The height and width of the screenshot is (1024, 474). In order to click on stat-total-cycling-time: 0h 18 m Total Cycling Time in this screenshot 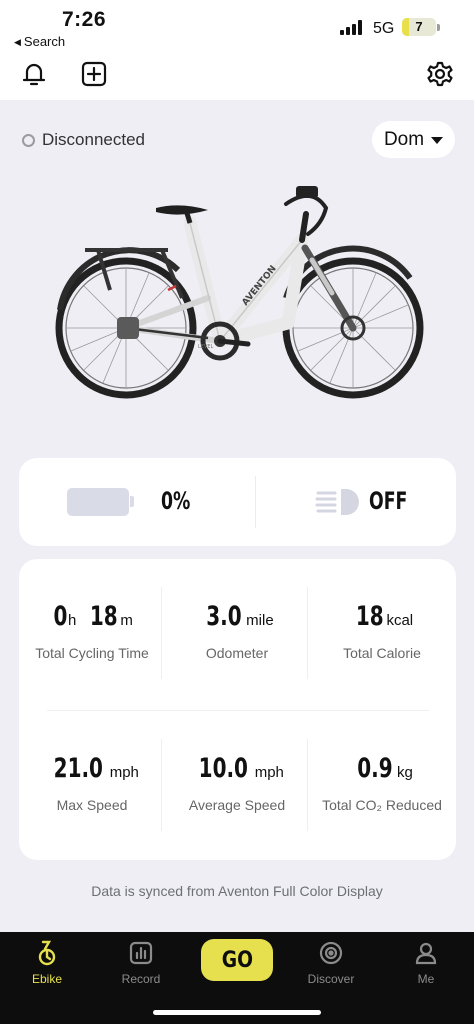, I will do `click(92, 631)`.